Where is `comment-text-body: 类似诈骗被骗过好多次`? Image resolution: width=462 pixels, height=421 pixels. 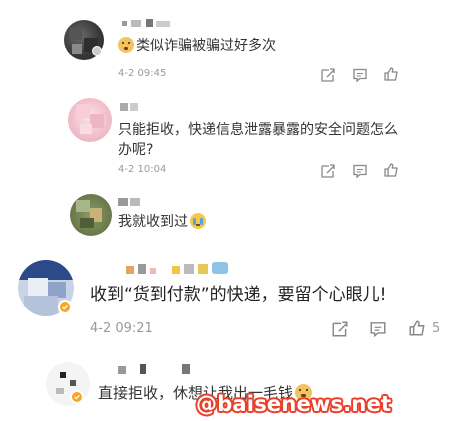
comment-text-body: 类似诈骗被骗过好多次 is located at coordinates (206, 46).